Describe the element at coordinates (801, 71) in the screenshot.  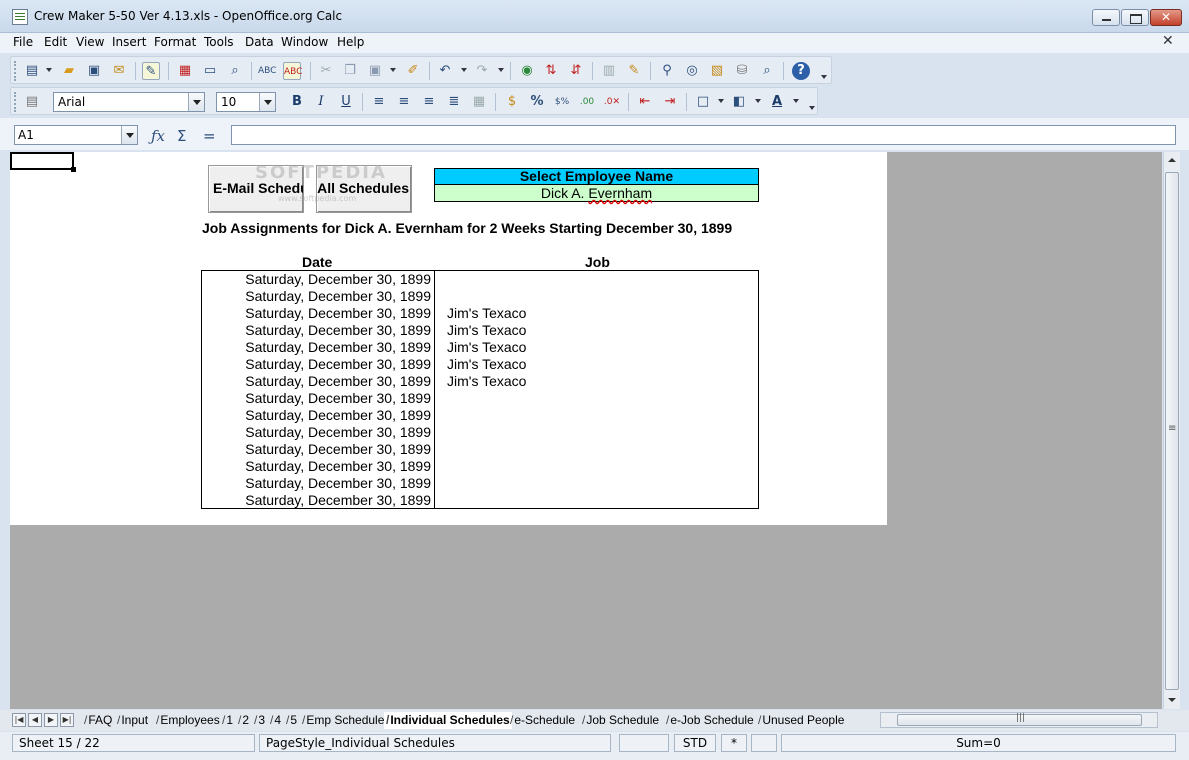
I see `help-icon: ?` at that location.